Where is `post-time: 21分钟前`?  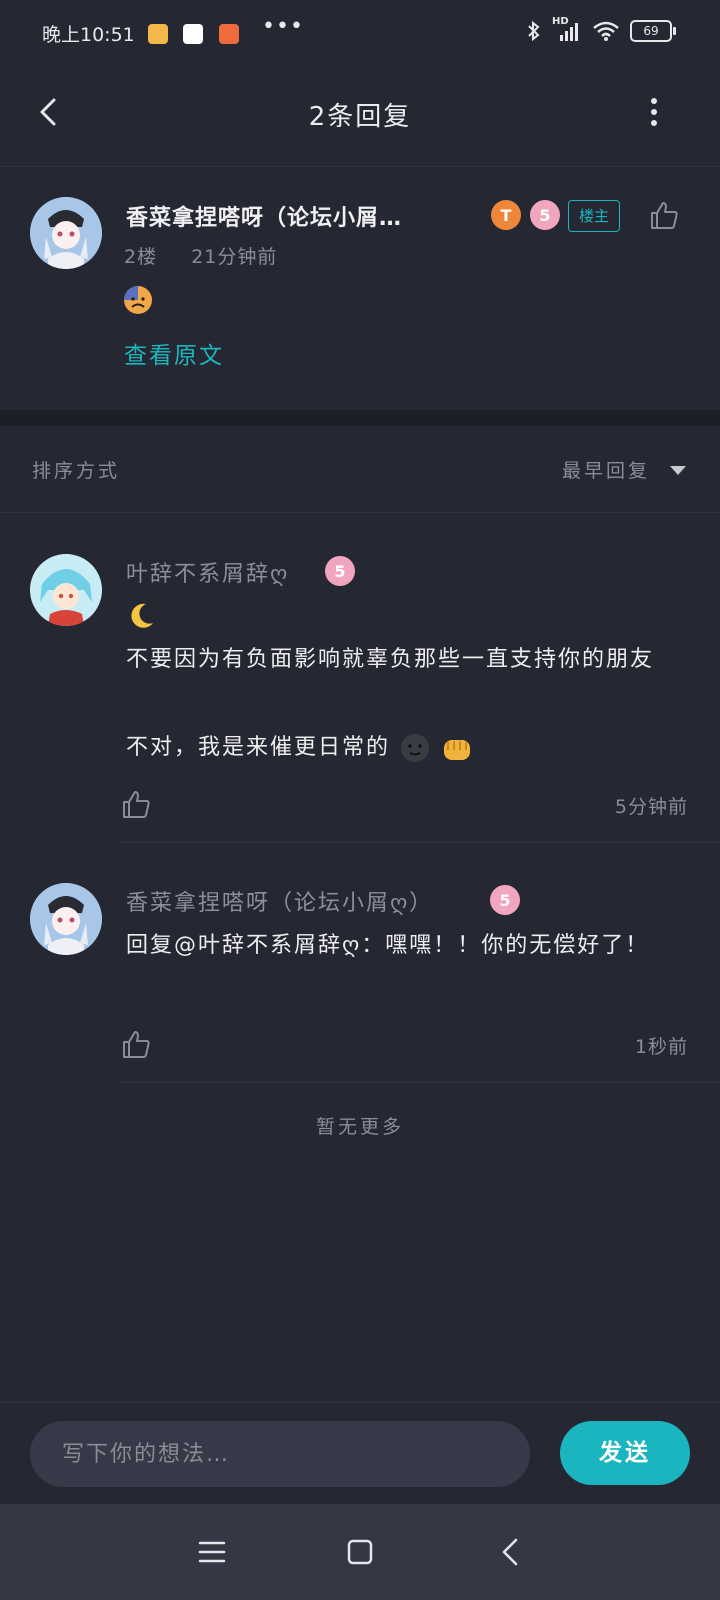
post-time: 21分钟前 is located at coordinates (234, 257).